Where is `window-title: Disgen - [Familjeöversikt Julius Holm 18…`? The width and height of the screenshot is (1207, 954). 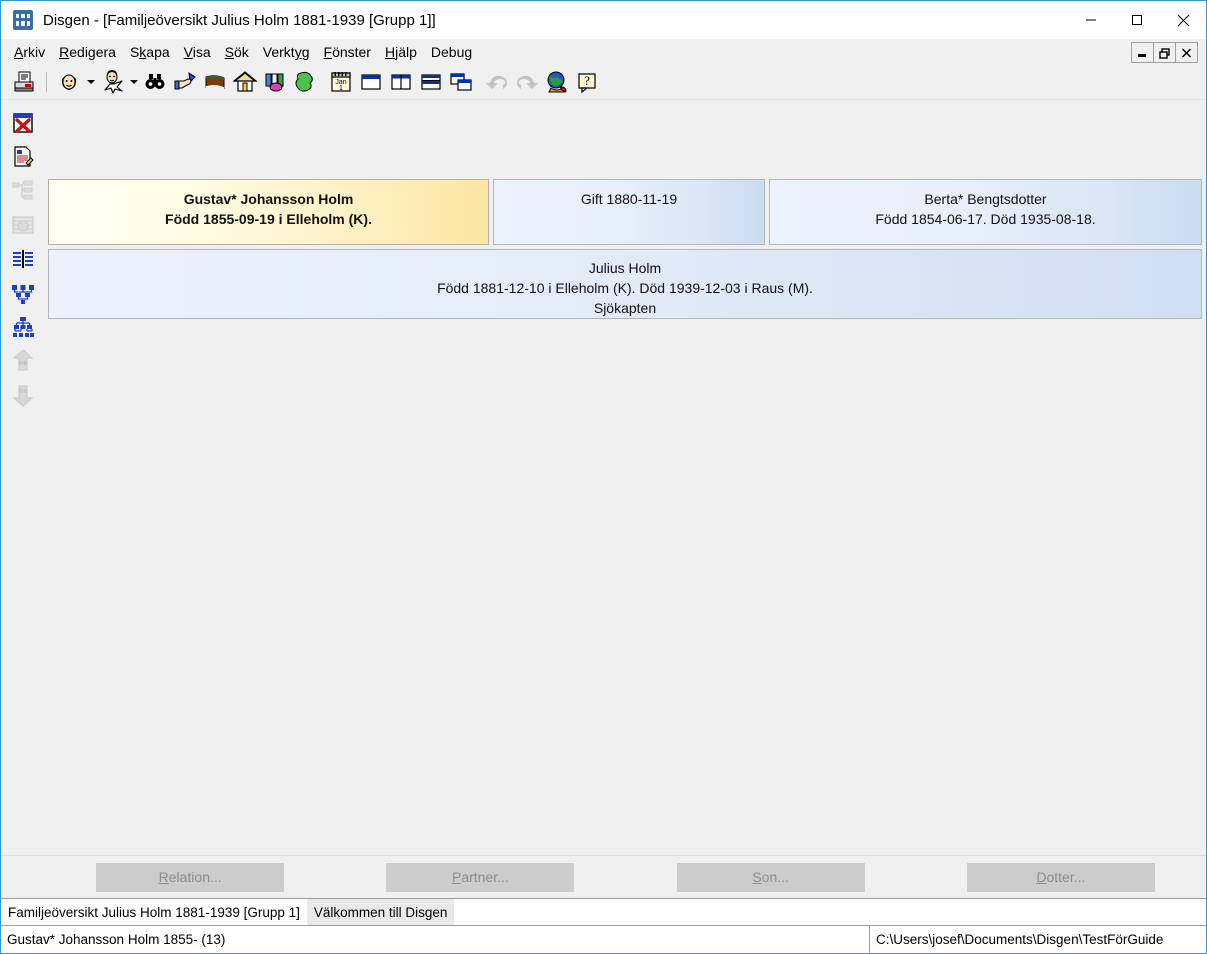 window-title: Disgen - [Familjeöversikt Julius Holm 18… is located at coordinates (239, 20).